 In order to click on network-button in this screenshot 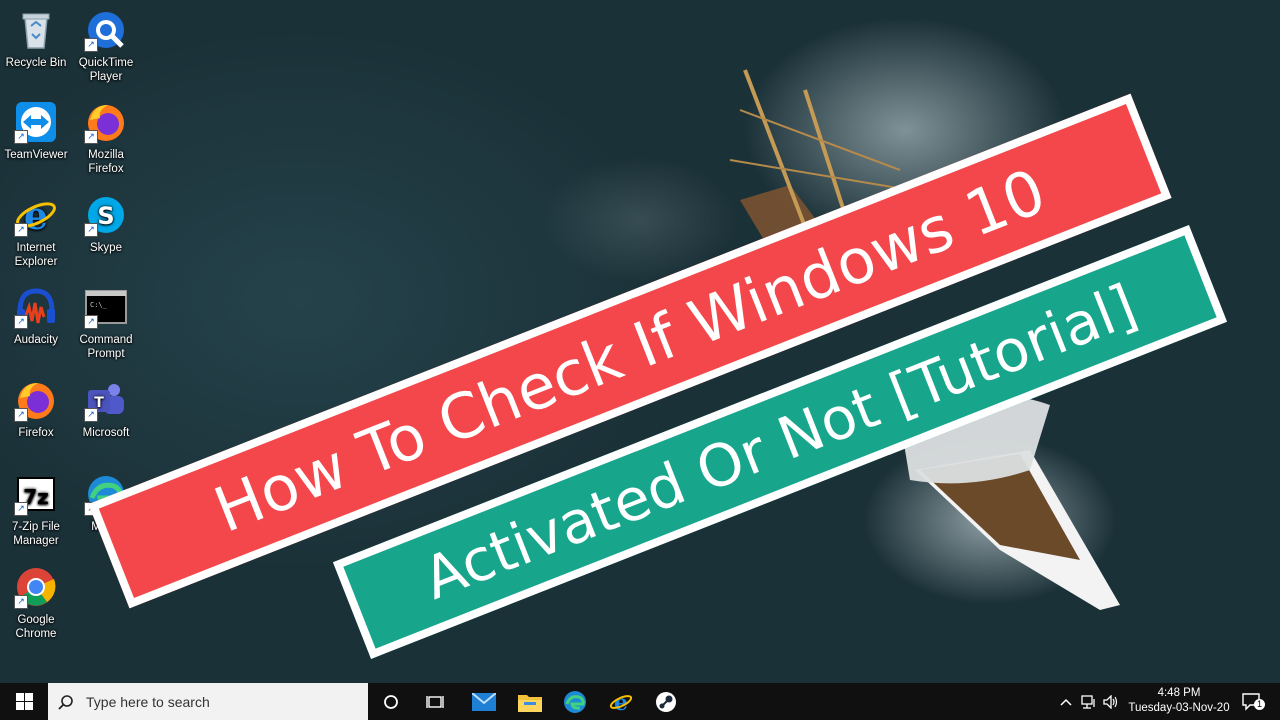, I will do `click(1089, 701)`.